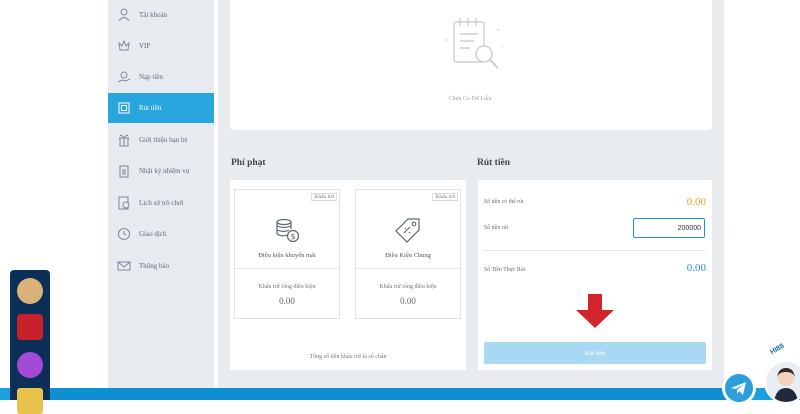 This screenshot has height=414, width=800. Describe the element at coordinates (470, 99) in the screenshot. I see `empty-state-text: Chưa Có Dữ Liệu` at that location.